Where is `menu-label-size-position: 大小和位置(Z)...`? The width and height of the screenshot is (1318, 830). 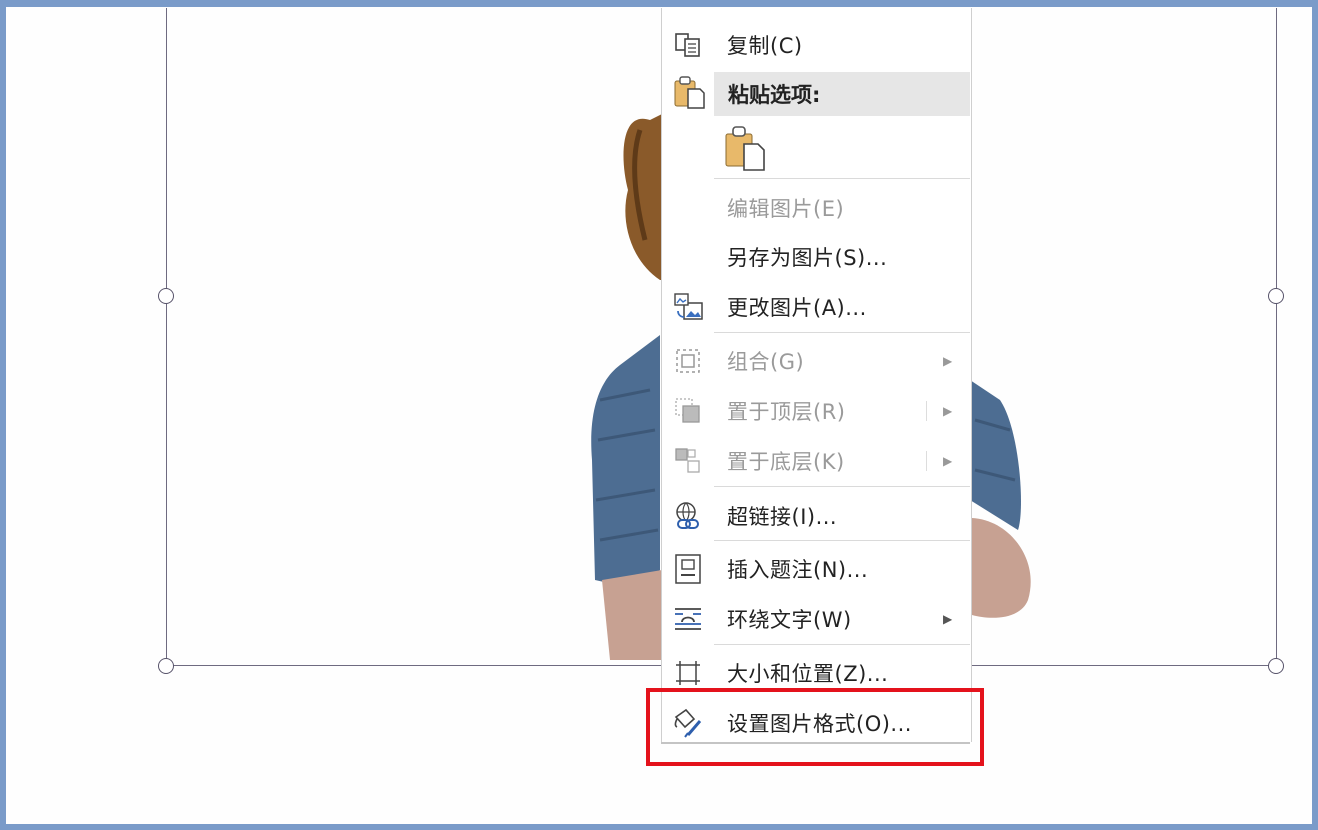 menu-label-size-position: 大小和位置(Z)... is located at coordinates (808, 674).